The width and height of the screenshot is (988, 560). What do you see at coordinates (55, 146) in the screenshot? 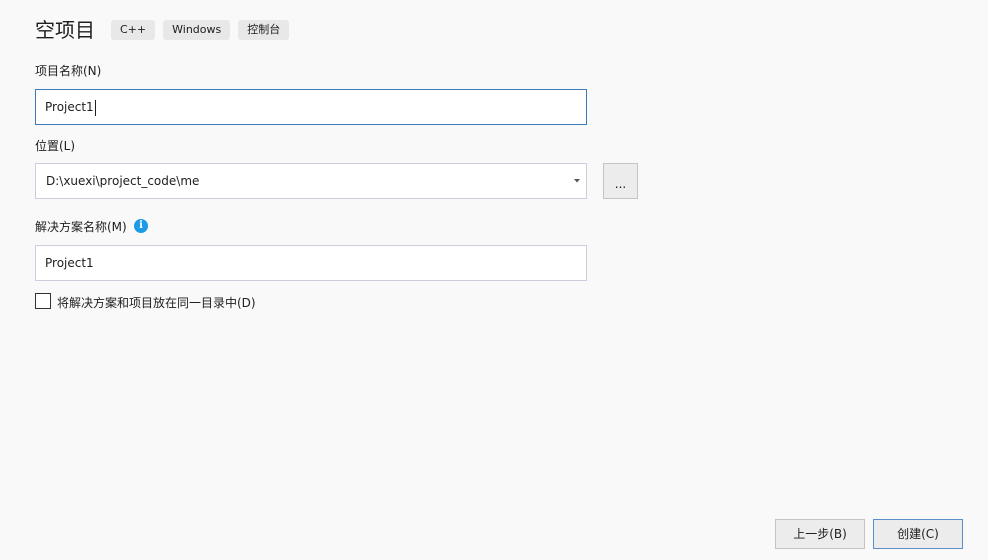
I see `location-label: 位置(L)` at bounding box center [55, 146].